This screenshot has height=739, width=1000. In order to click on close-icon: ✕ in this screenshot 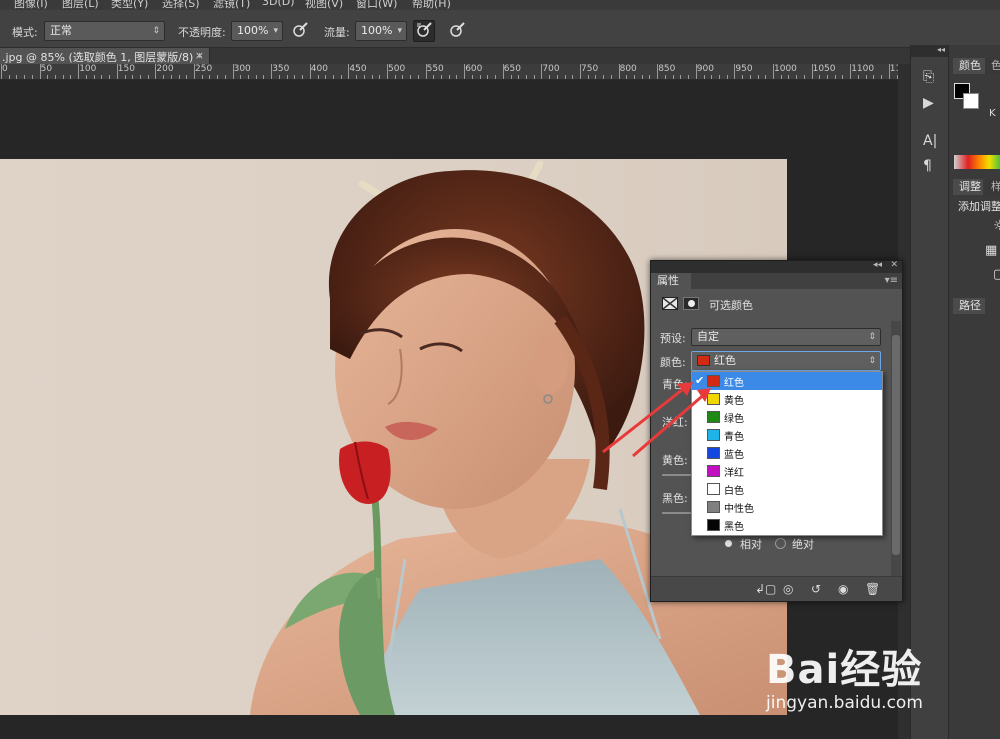, I will do `click(894, 265)`.